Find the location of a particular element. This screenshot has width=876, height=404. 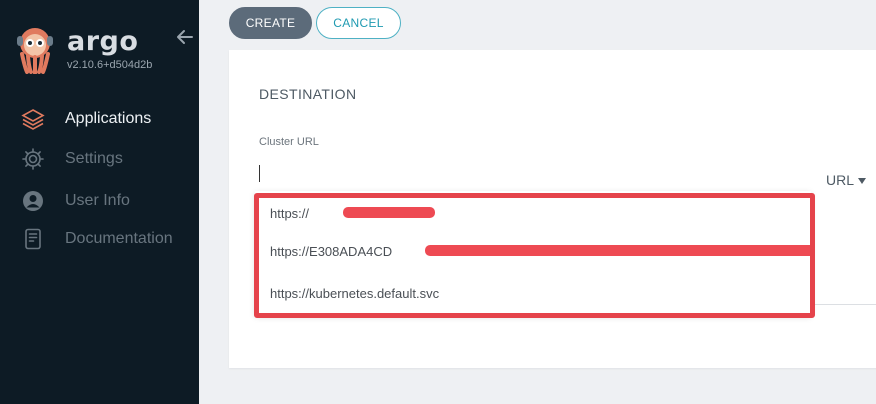

cancel-button: CANCEL is located at coordinates (358, 23).